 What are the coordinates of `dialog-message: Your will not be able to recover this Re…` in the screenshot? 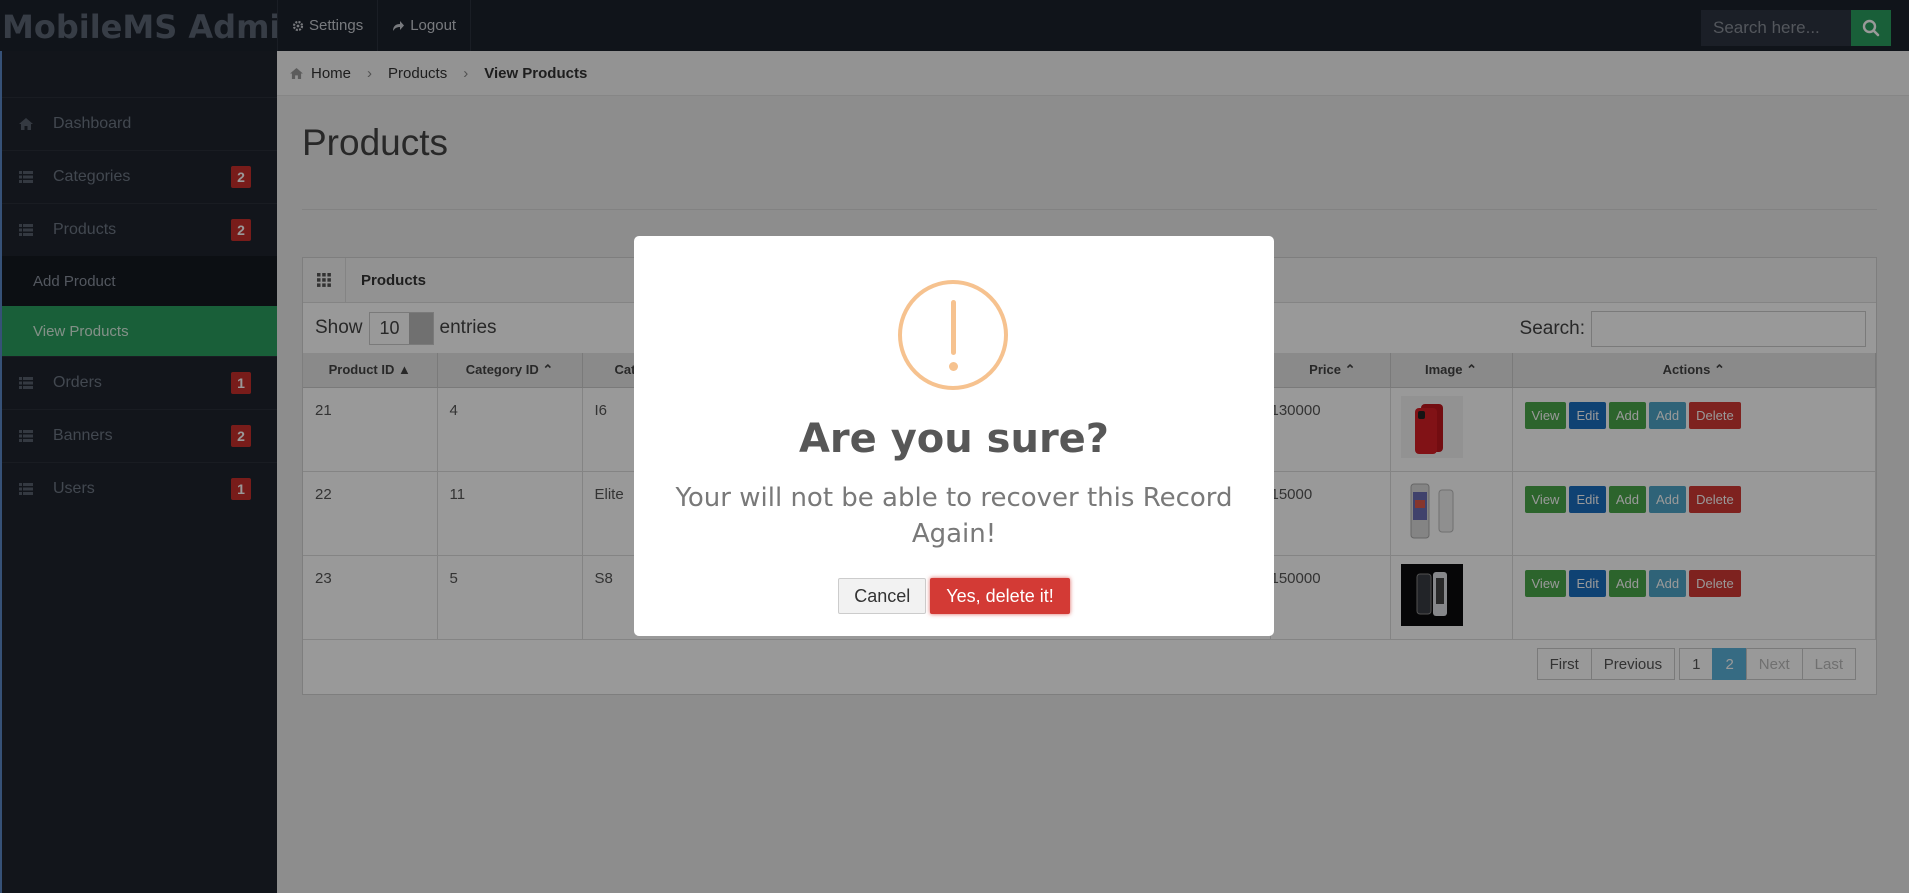 It's located at (954, 516).